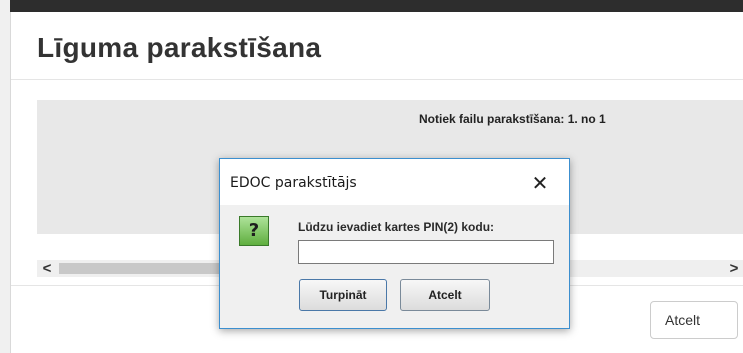  What do you see at coordinates (377, 79) in the screenshot?
I see `title-divider` at bounding box center [377, 79].